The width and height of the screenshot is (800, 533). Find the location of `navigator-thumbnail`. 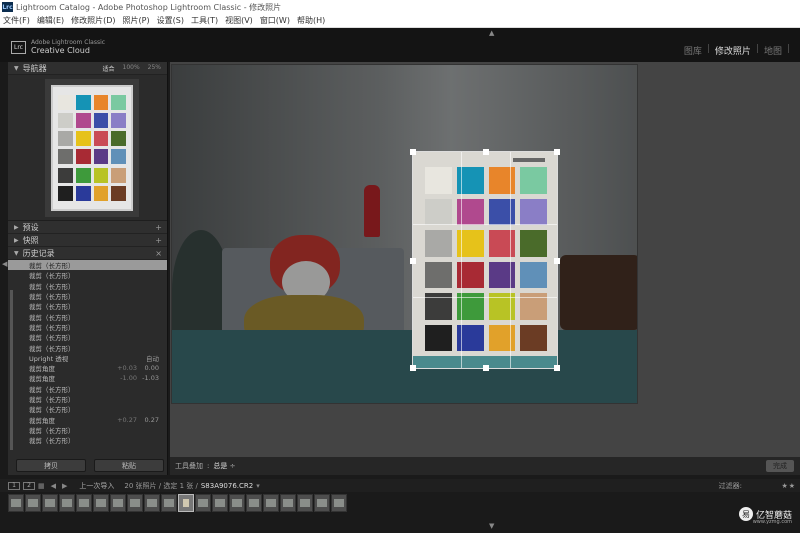

navigator-thumbnail is located at coordinates (92, 148).